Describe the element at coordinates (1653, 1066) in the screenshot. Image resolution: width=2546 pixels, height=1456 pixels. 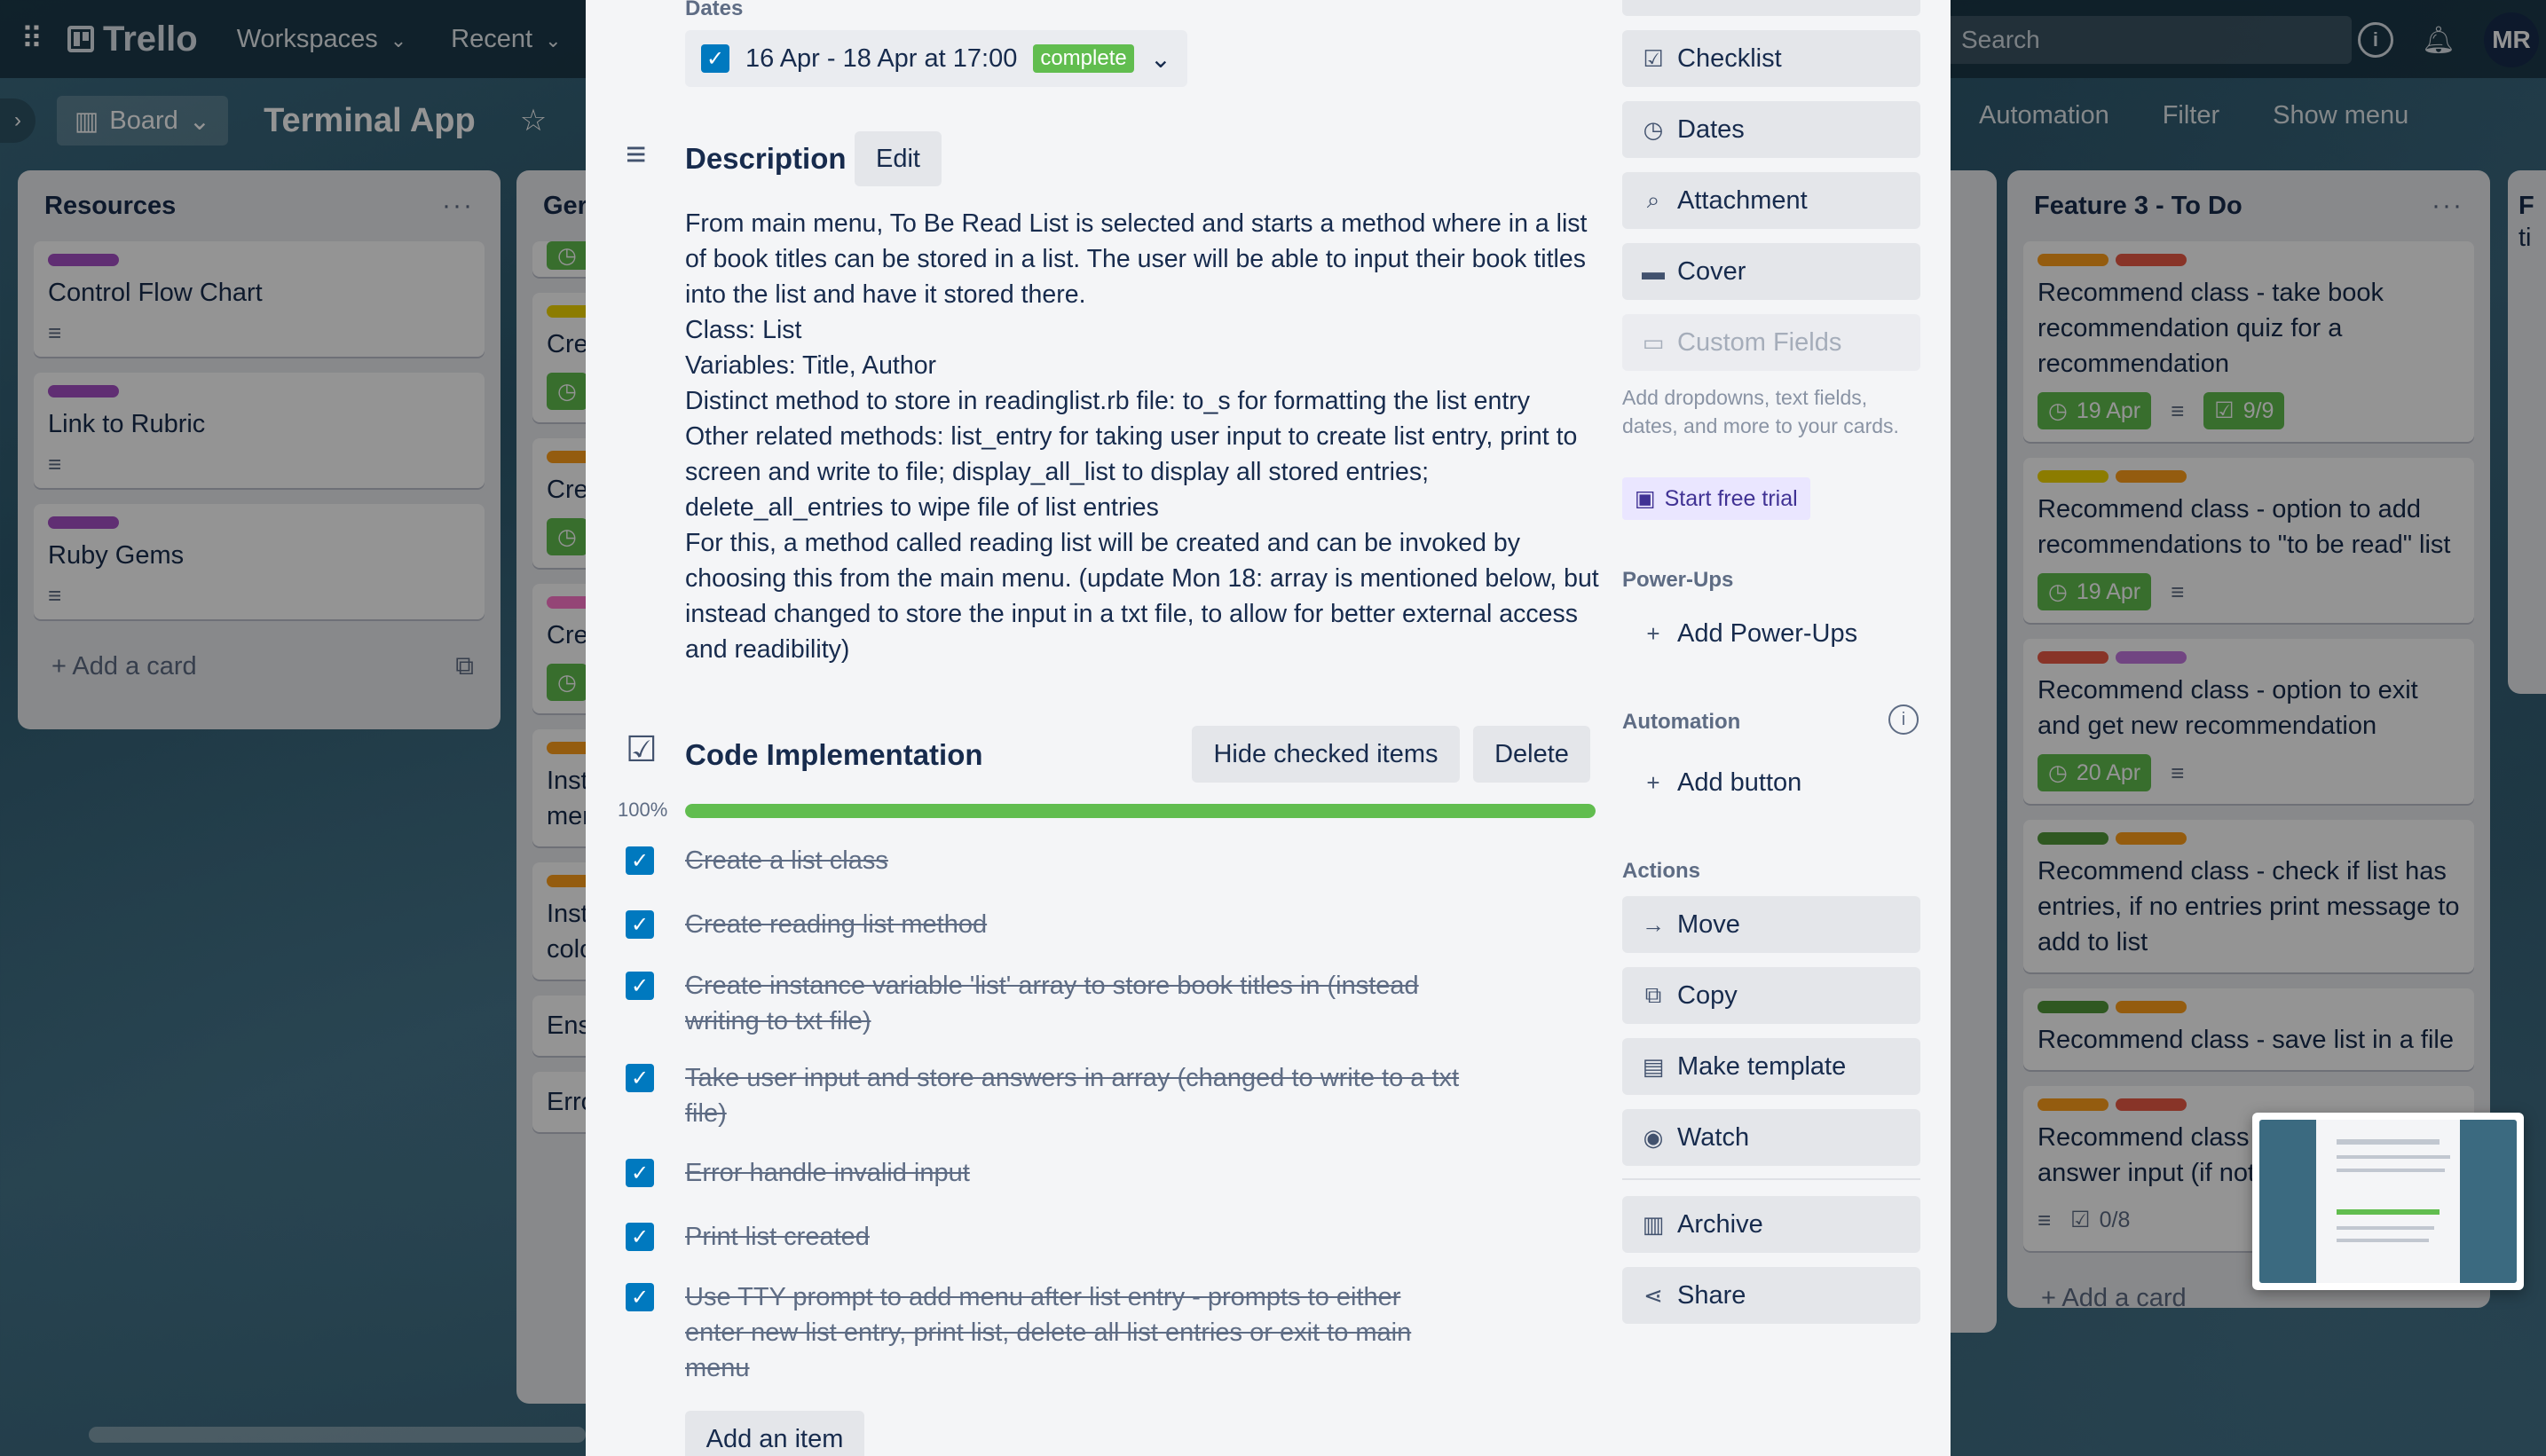
I see `template-icon: ▤` at that location.